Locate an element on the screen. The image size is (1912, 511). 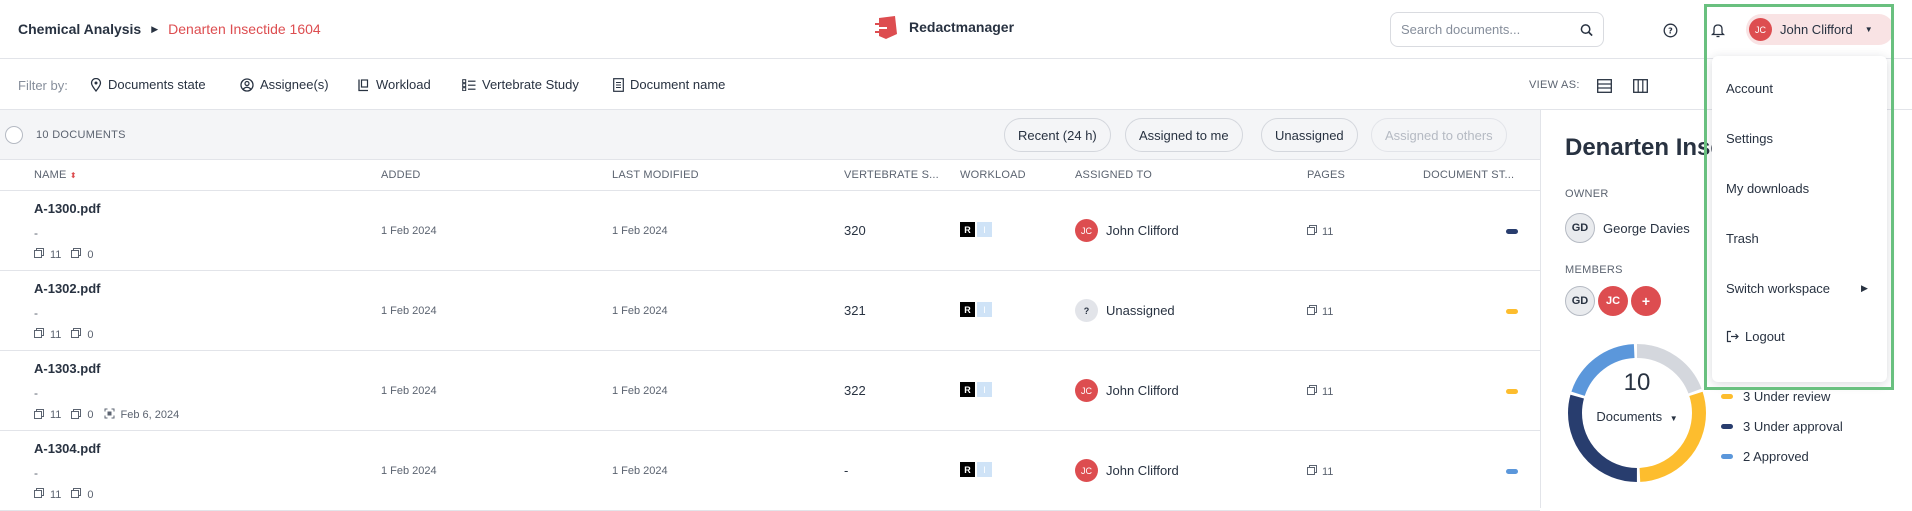
location-pin-icon is located at coordinates (96, 84).